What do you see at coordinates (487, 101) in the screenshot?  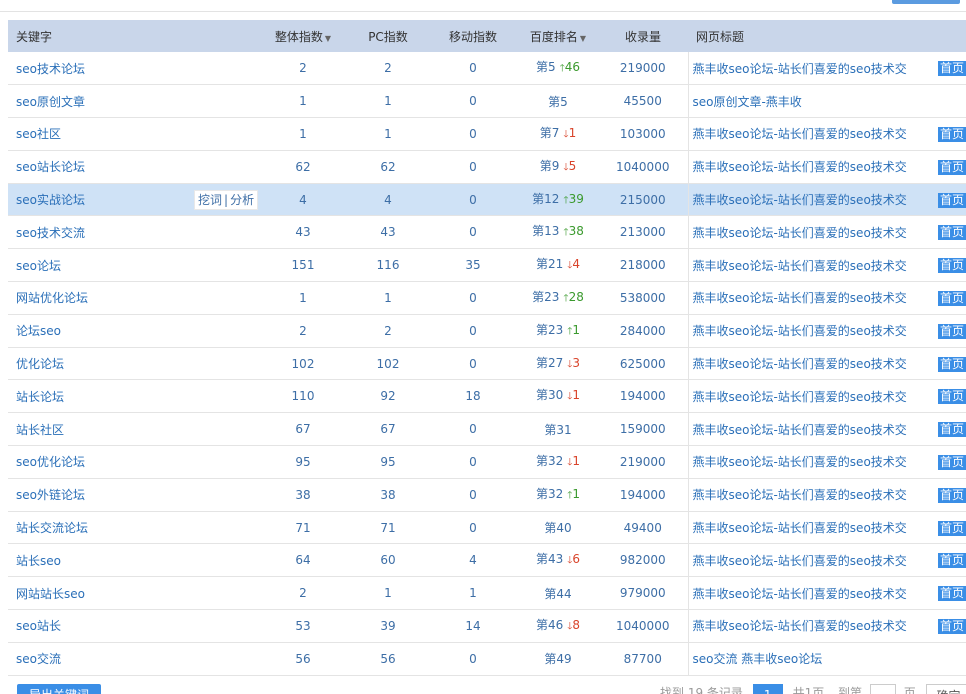 I see `table-row: seo原创文章 1 1 0 第5 45500 seo原创文章-燕丰收` at bounding box center [487, 101].